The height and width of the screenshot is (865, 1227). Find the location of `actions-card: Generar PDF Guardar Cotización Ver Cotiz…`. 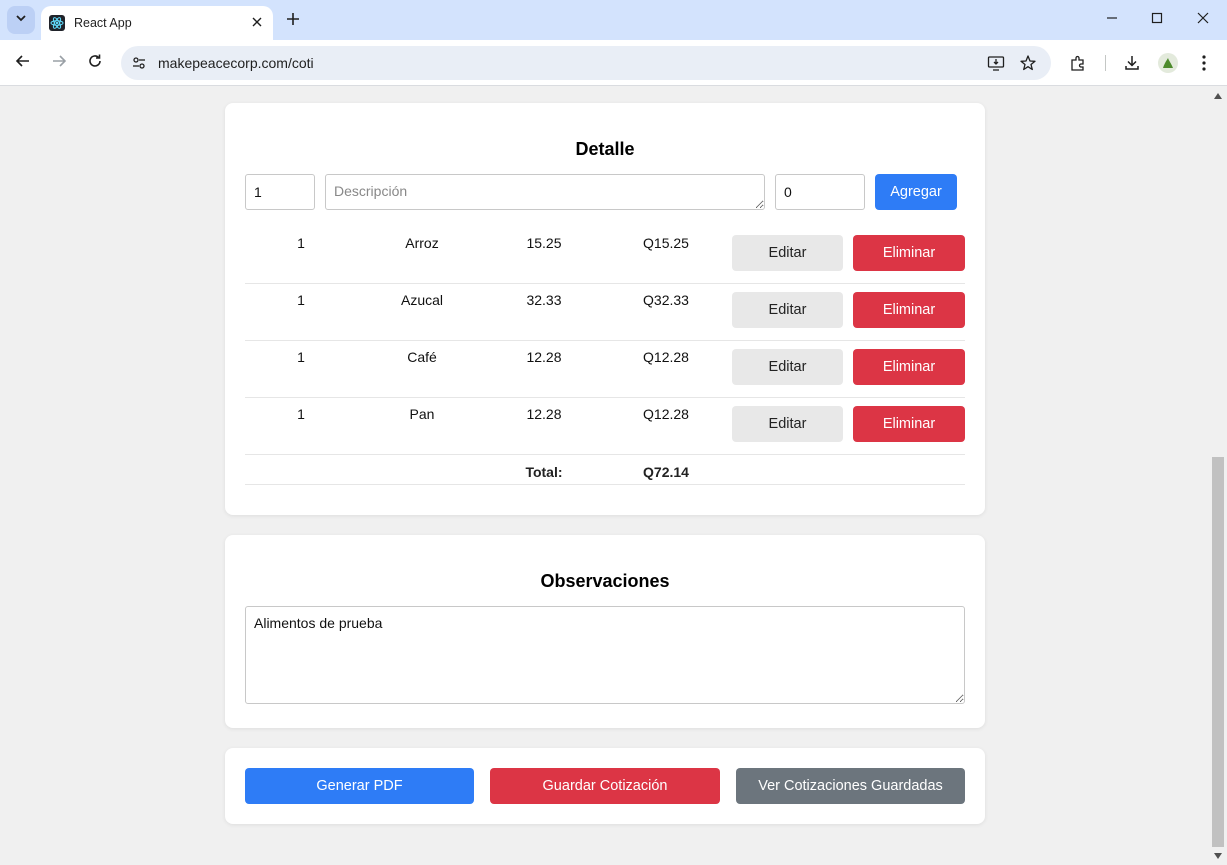

actions-card: Generar PDF Guardar Cotización Ver Cotiz… is located at coordinates (605, 786).